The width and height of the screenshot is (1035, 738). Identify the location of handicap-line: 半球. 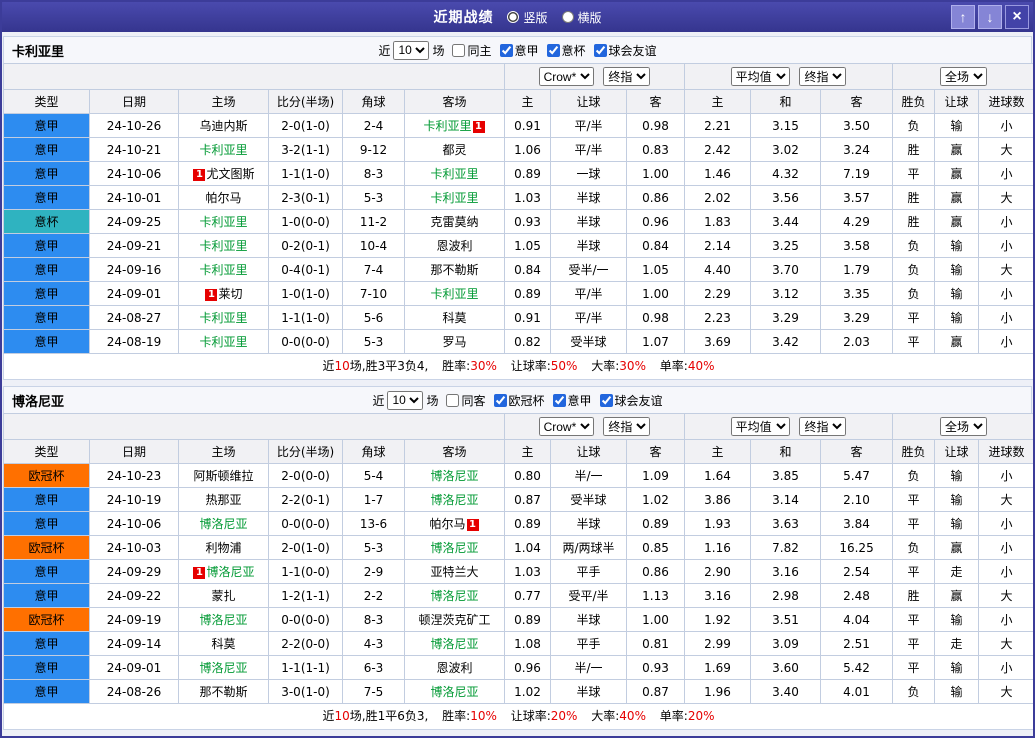
(588, 691).